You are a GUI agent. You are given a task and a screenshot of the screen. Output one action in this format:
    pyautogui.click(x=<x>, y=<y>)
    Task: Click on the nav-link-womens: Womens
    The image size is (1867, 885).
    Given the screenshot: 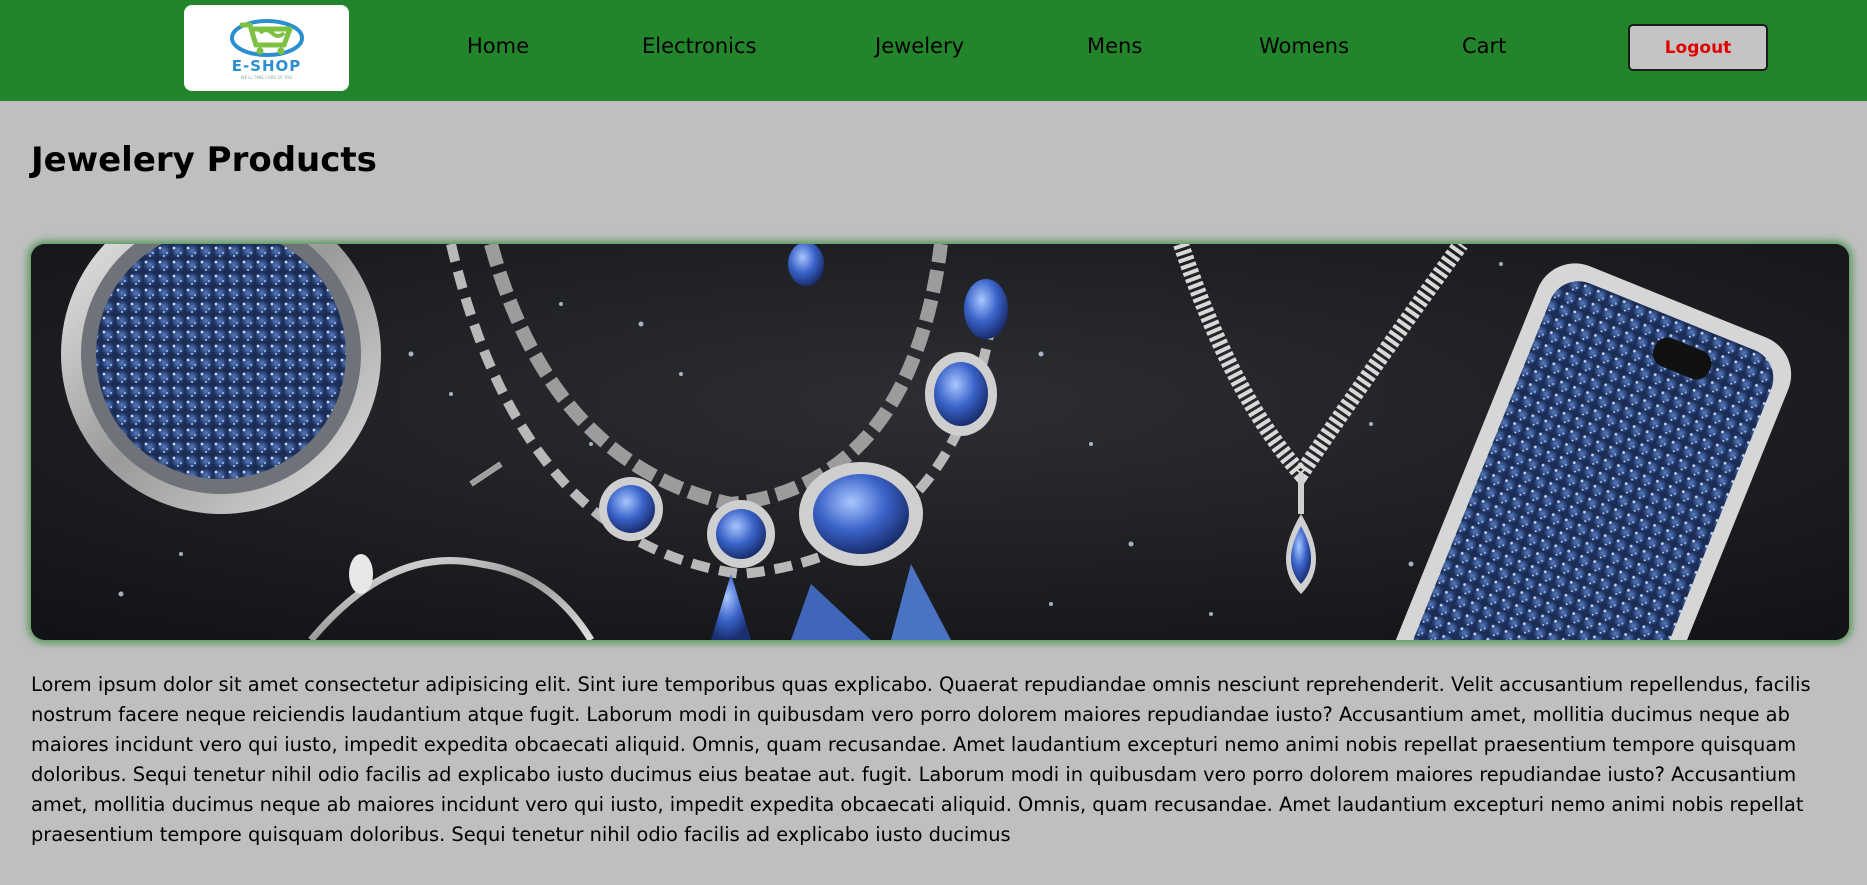 What is the action you would take?
    pyautogui.click(x=1304, y=46)
    